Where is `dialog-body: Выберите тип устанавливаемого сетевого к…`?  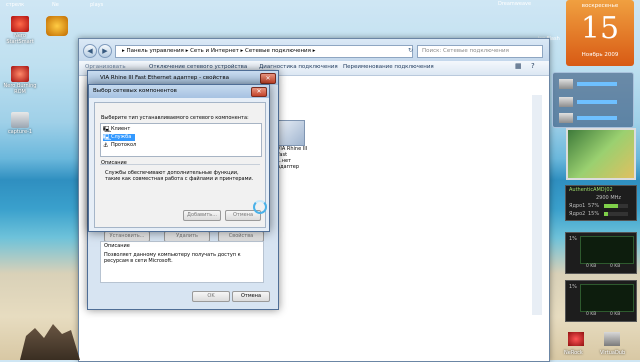
dialog-body: Выберите тип устанавливаемого сетевого к… is located at coordinates (180, 165).